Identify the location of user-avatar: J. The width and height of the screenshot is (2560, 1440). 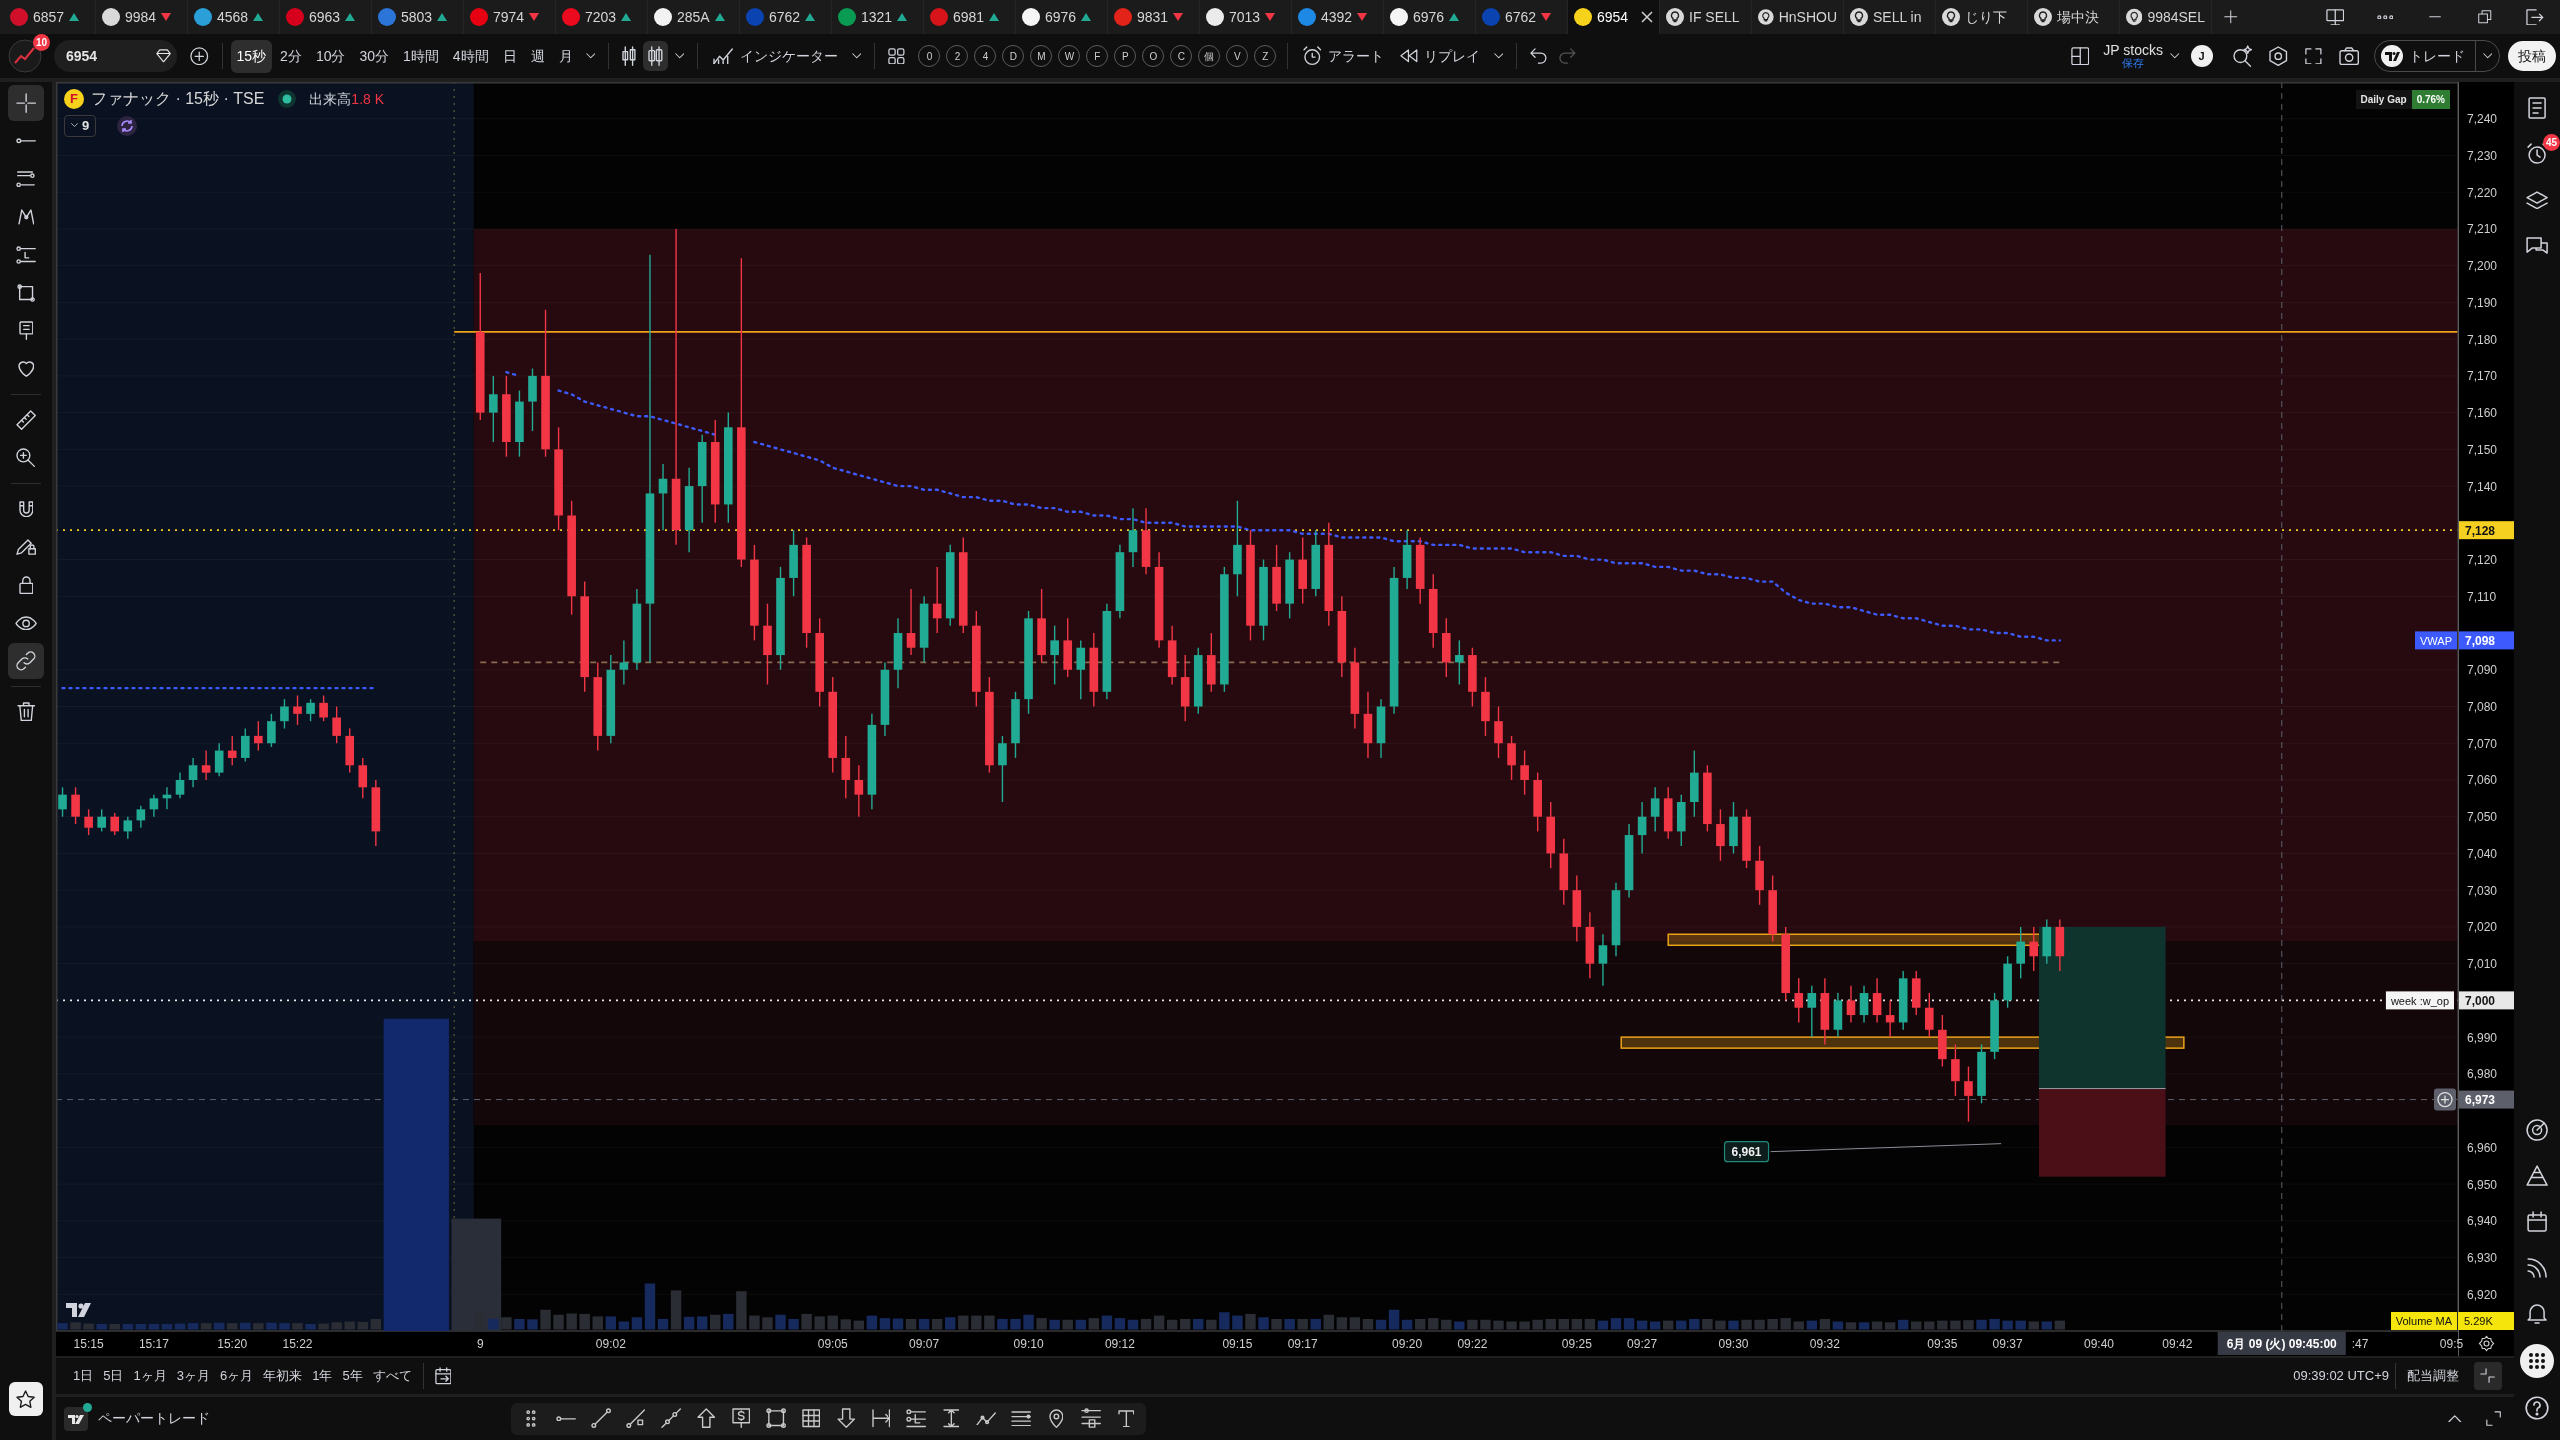
(2201, 56).